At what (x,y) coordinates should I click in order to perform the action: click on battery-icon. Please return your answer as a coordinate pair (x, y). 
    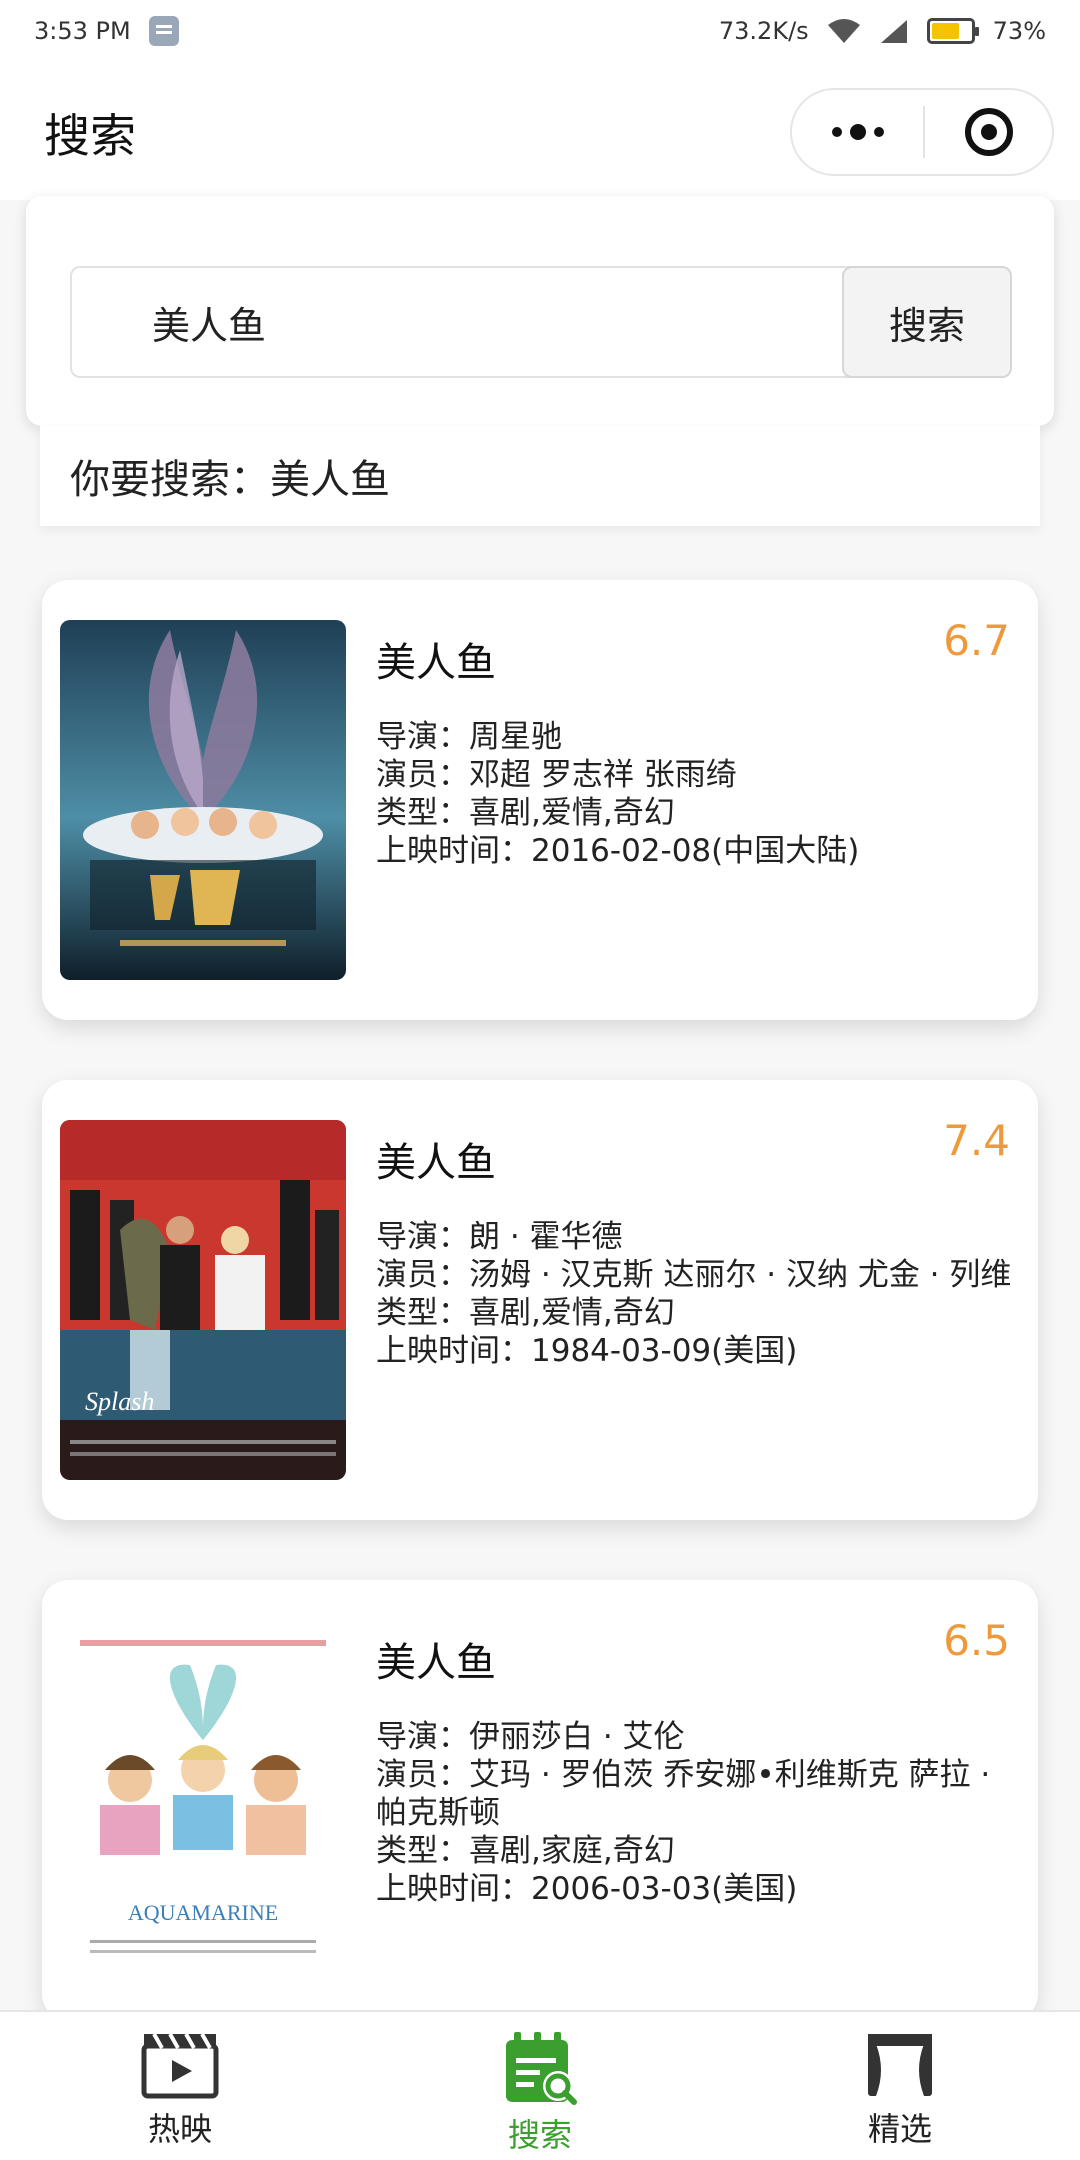
    Looking at the image, I should click on (952, 31).